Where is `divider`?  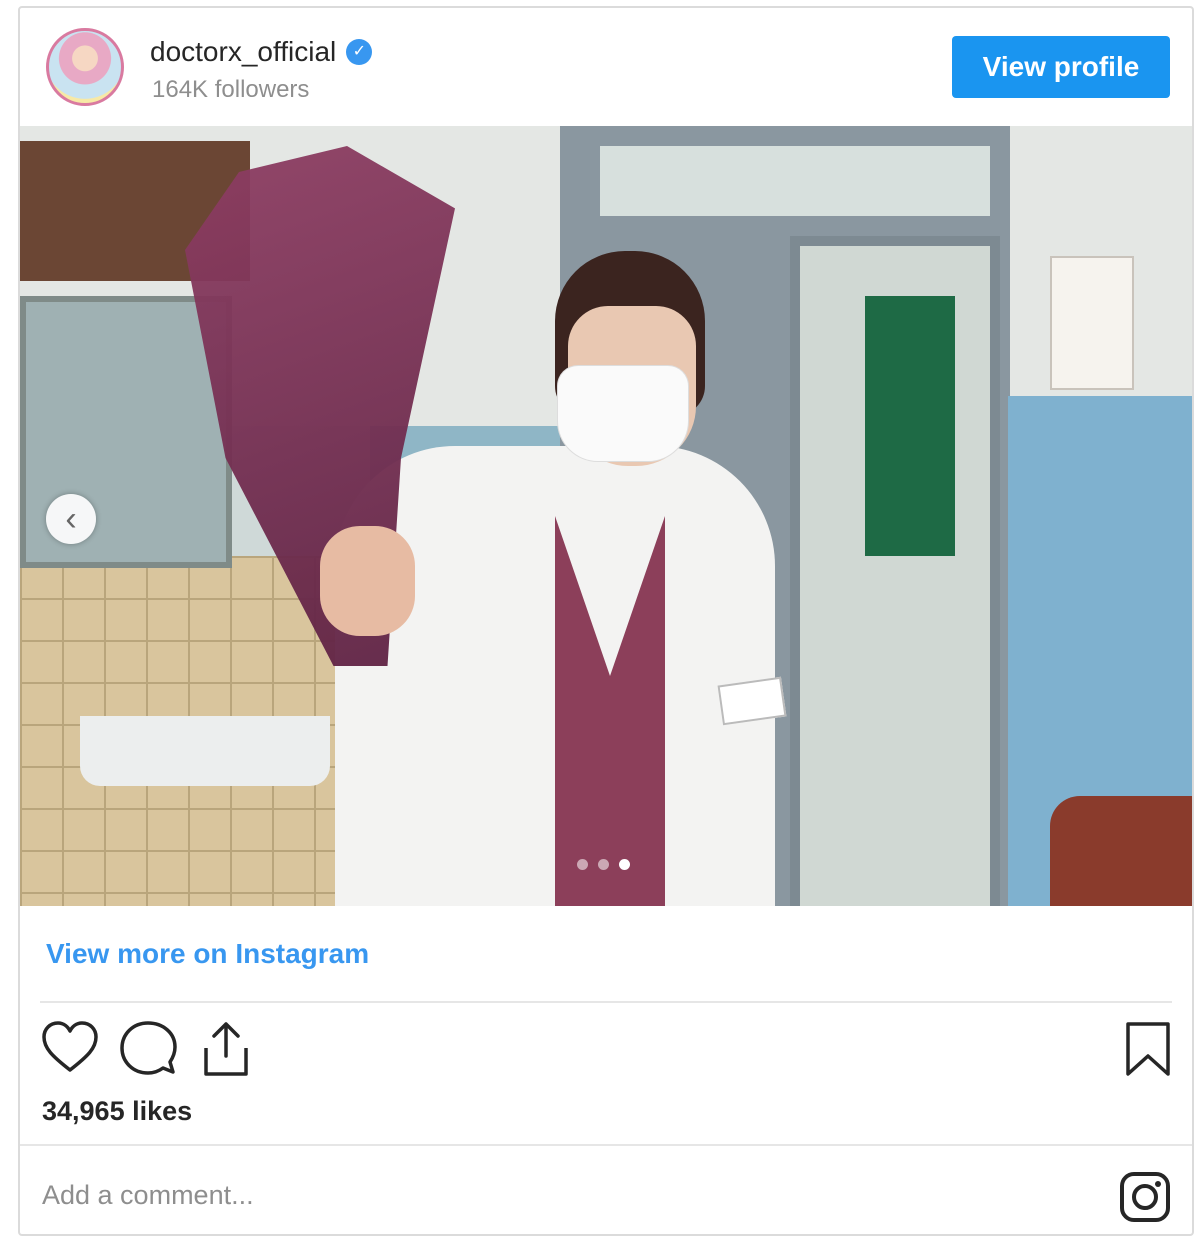 divider is located at coordinates (606, 1002).